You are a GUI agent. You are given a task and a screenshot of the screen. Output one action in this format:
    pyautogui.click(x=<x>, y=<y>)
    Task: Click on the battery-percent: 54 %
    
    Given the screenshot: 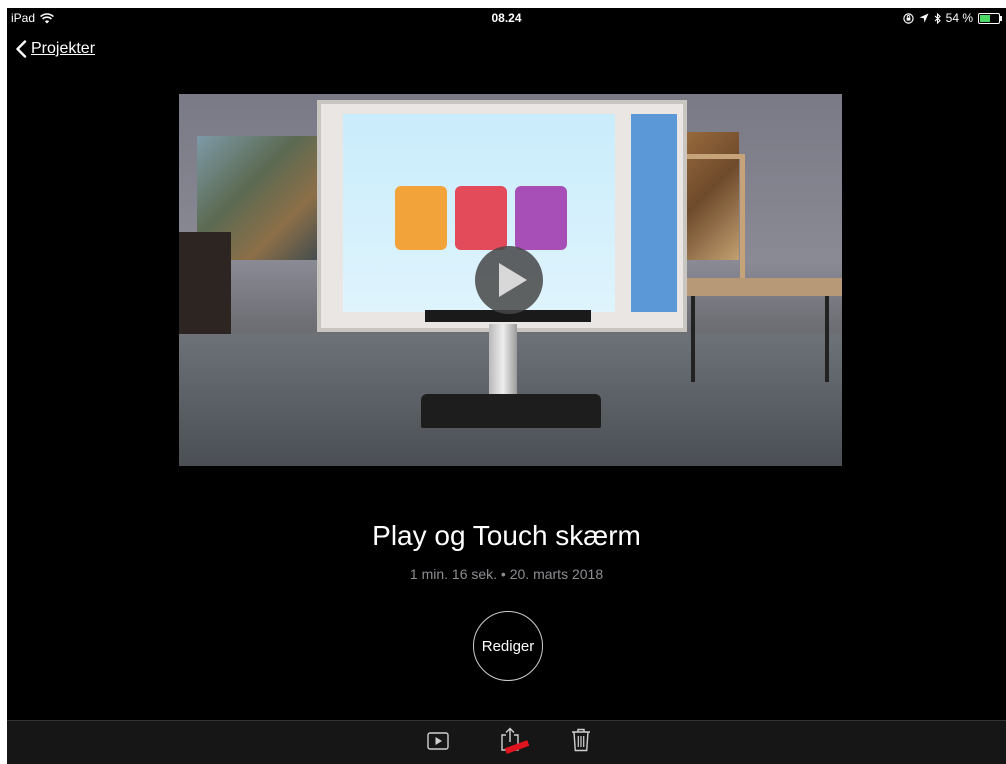 What is the action you would take?
    pyautogui.click(x=959, y=18)
    